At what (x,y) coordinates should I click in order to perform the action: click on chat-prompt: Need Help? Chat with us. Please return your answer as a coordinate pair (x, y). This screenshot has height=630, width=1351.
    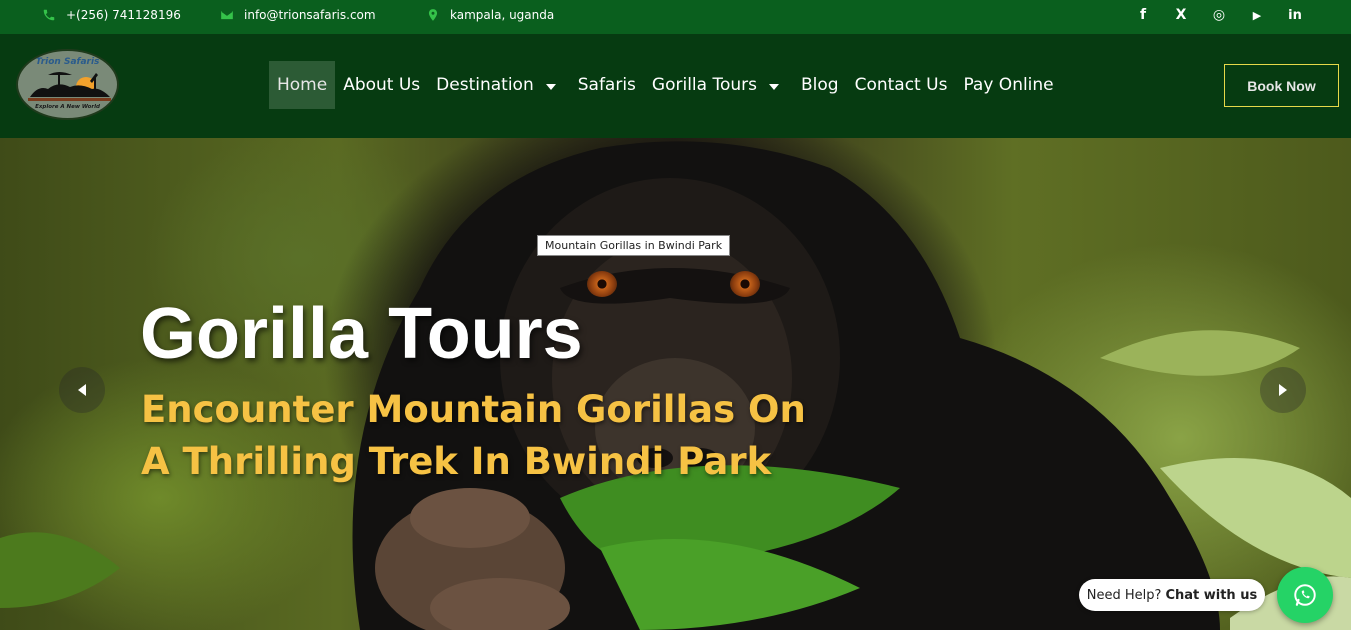
    Looking at the image, I should click on (1172, 595).